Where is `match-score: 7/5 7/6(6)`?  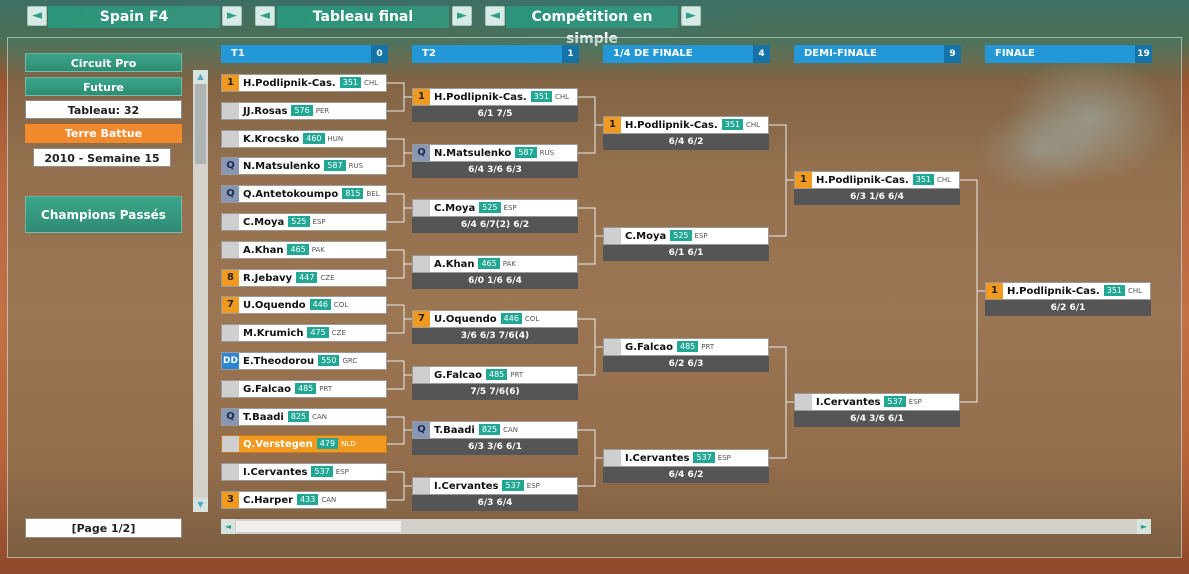
match-score: 7/5 7/6(6) is located at coordinates (495, 392).